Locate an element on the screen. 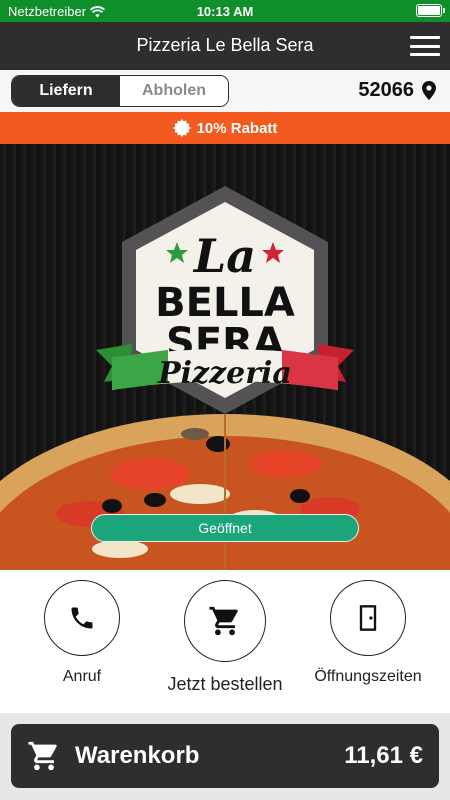 This screenshot has height=800, width=450. discount-text: 10% Rabatt is located at coordinates (237, 128).